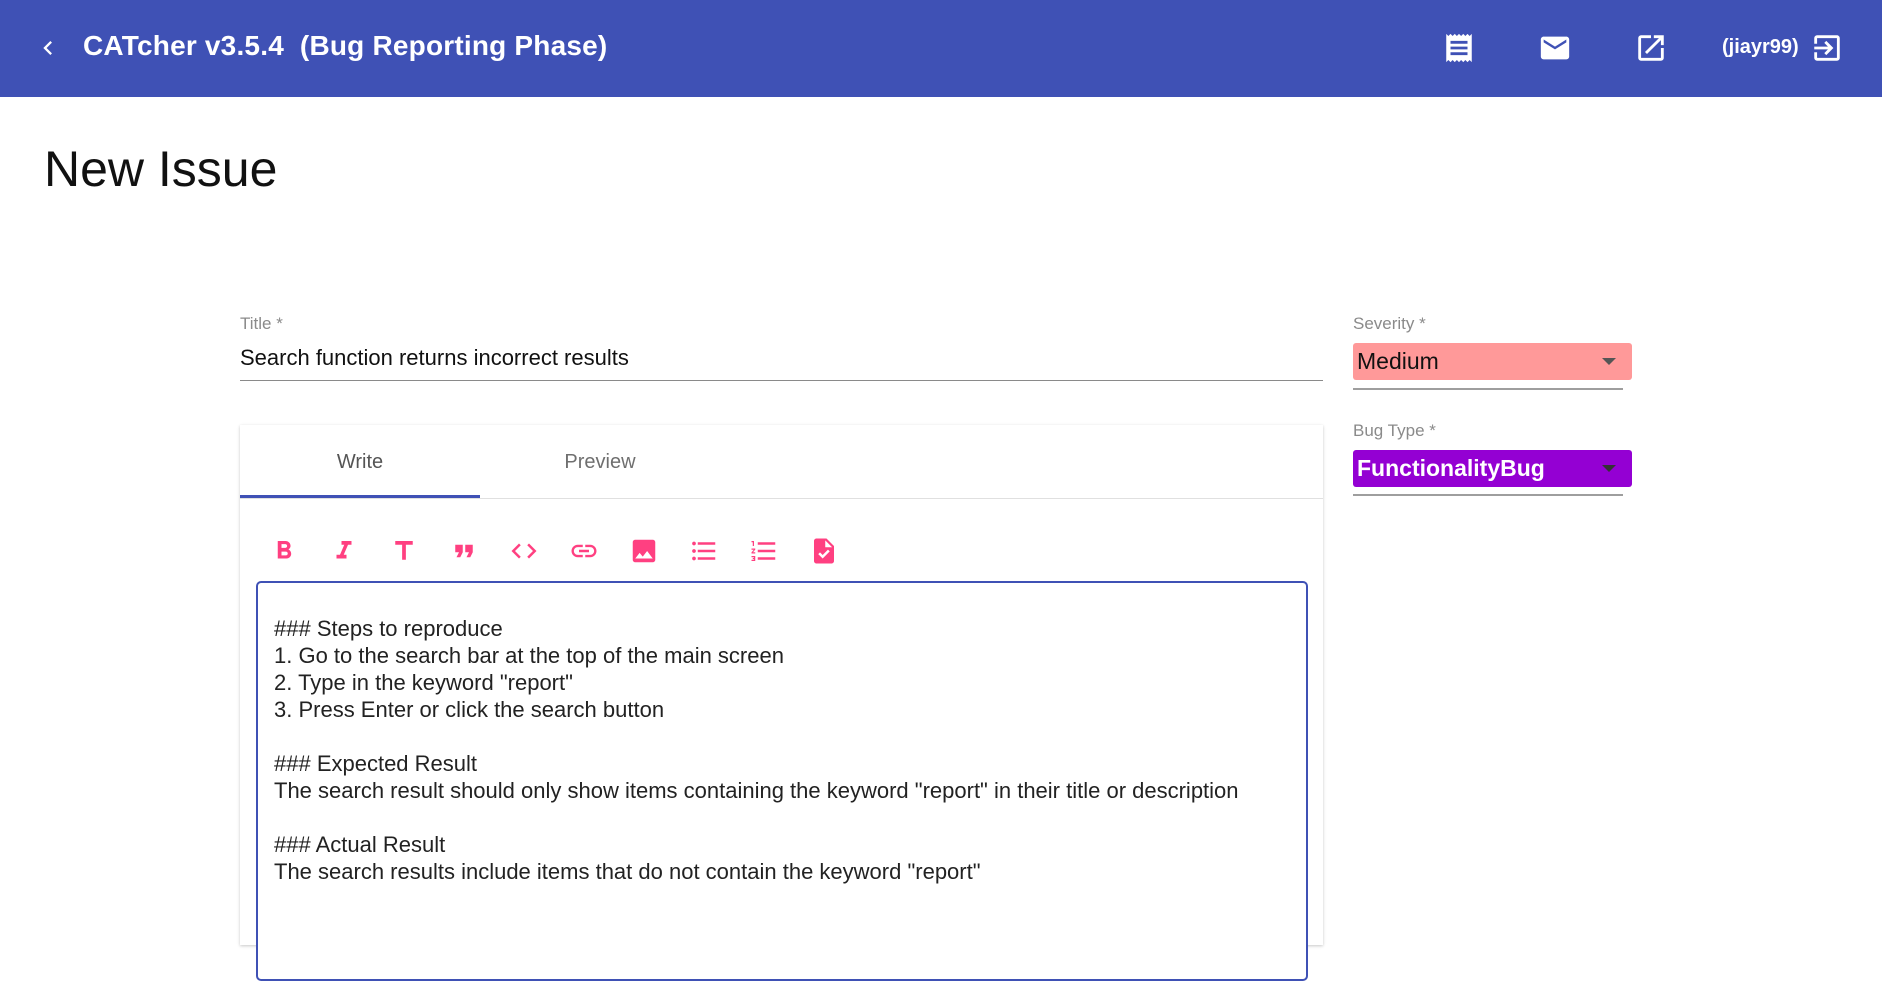 Image resolution: width=1882 pixels, height=981 pixels. I want to click on bulleted-list-button, so click(704, 551).